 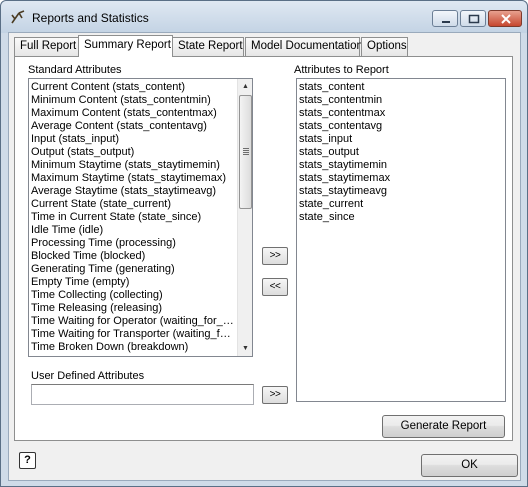 I want to click on report-attribute-item: stats_contentmax, so click(x=400, y=113).